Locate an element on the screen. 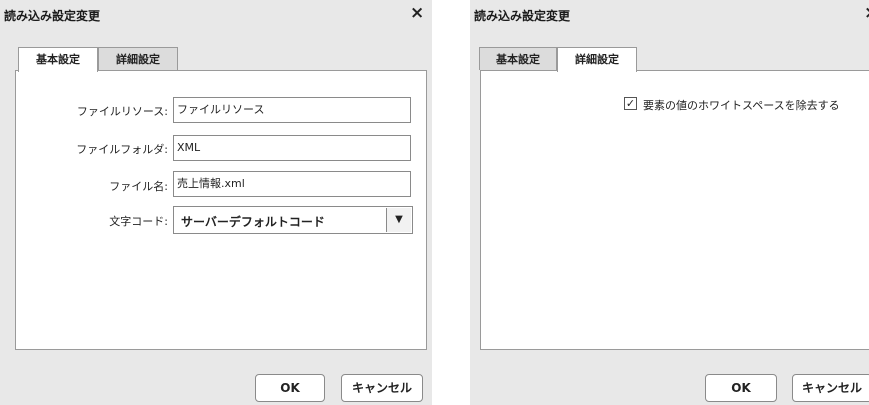  file-name-field: 売上情報.xml is located at coordinates (292, 184).